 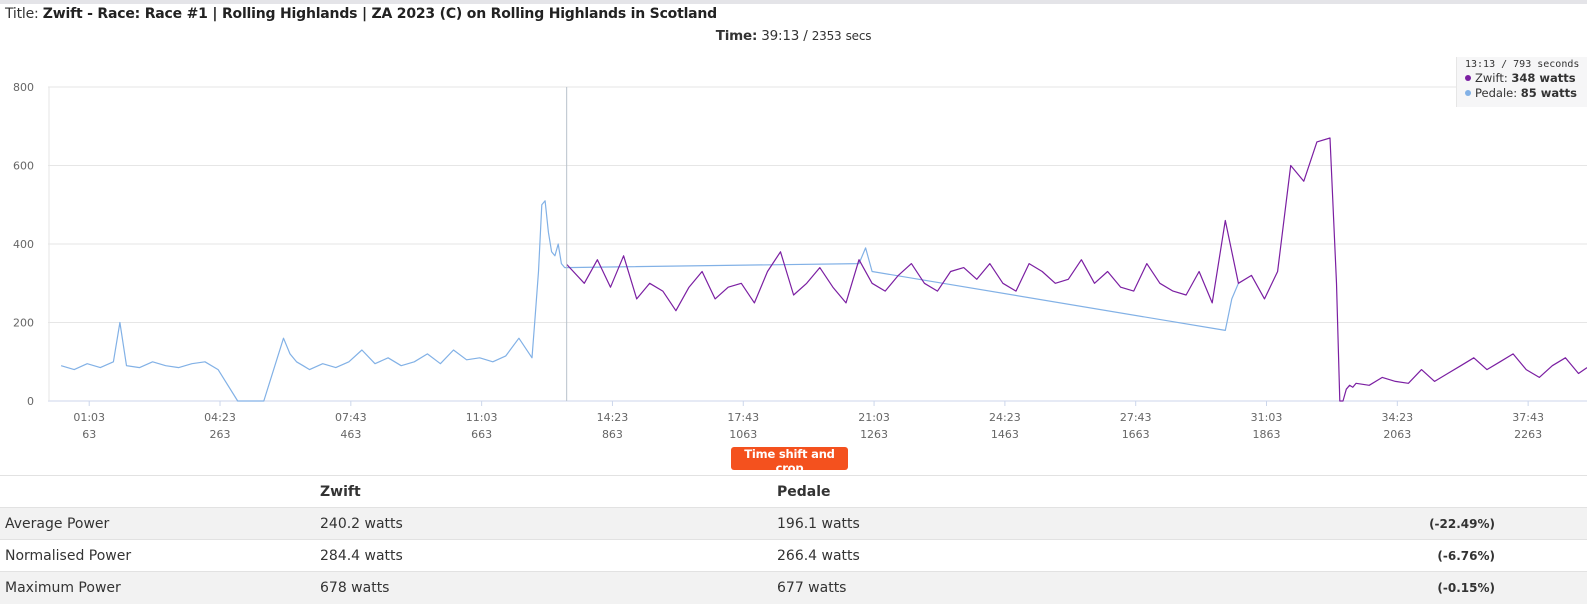 I want to click on tooltip-time: 13:13 / 793 seconds, so click(x=1522, y=64).